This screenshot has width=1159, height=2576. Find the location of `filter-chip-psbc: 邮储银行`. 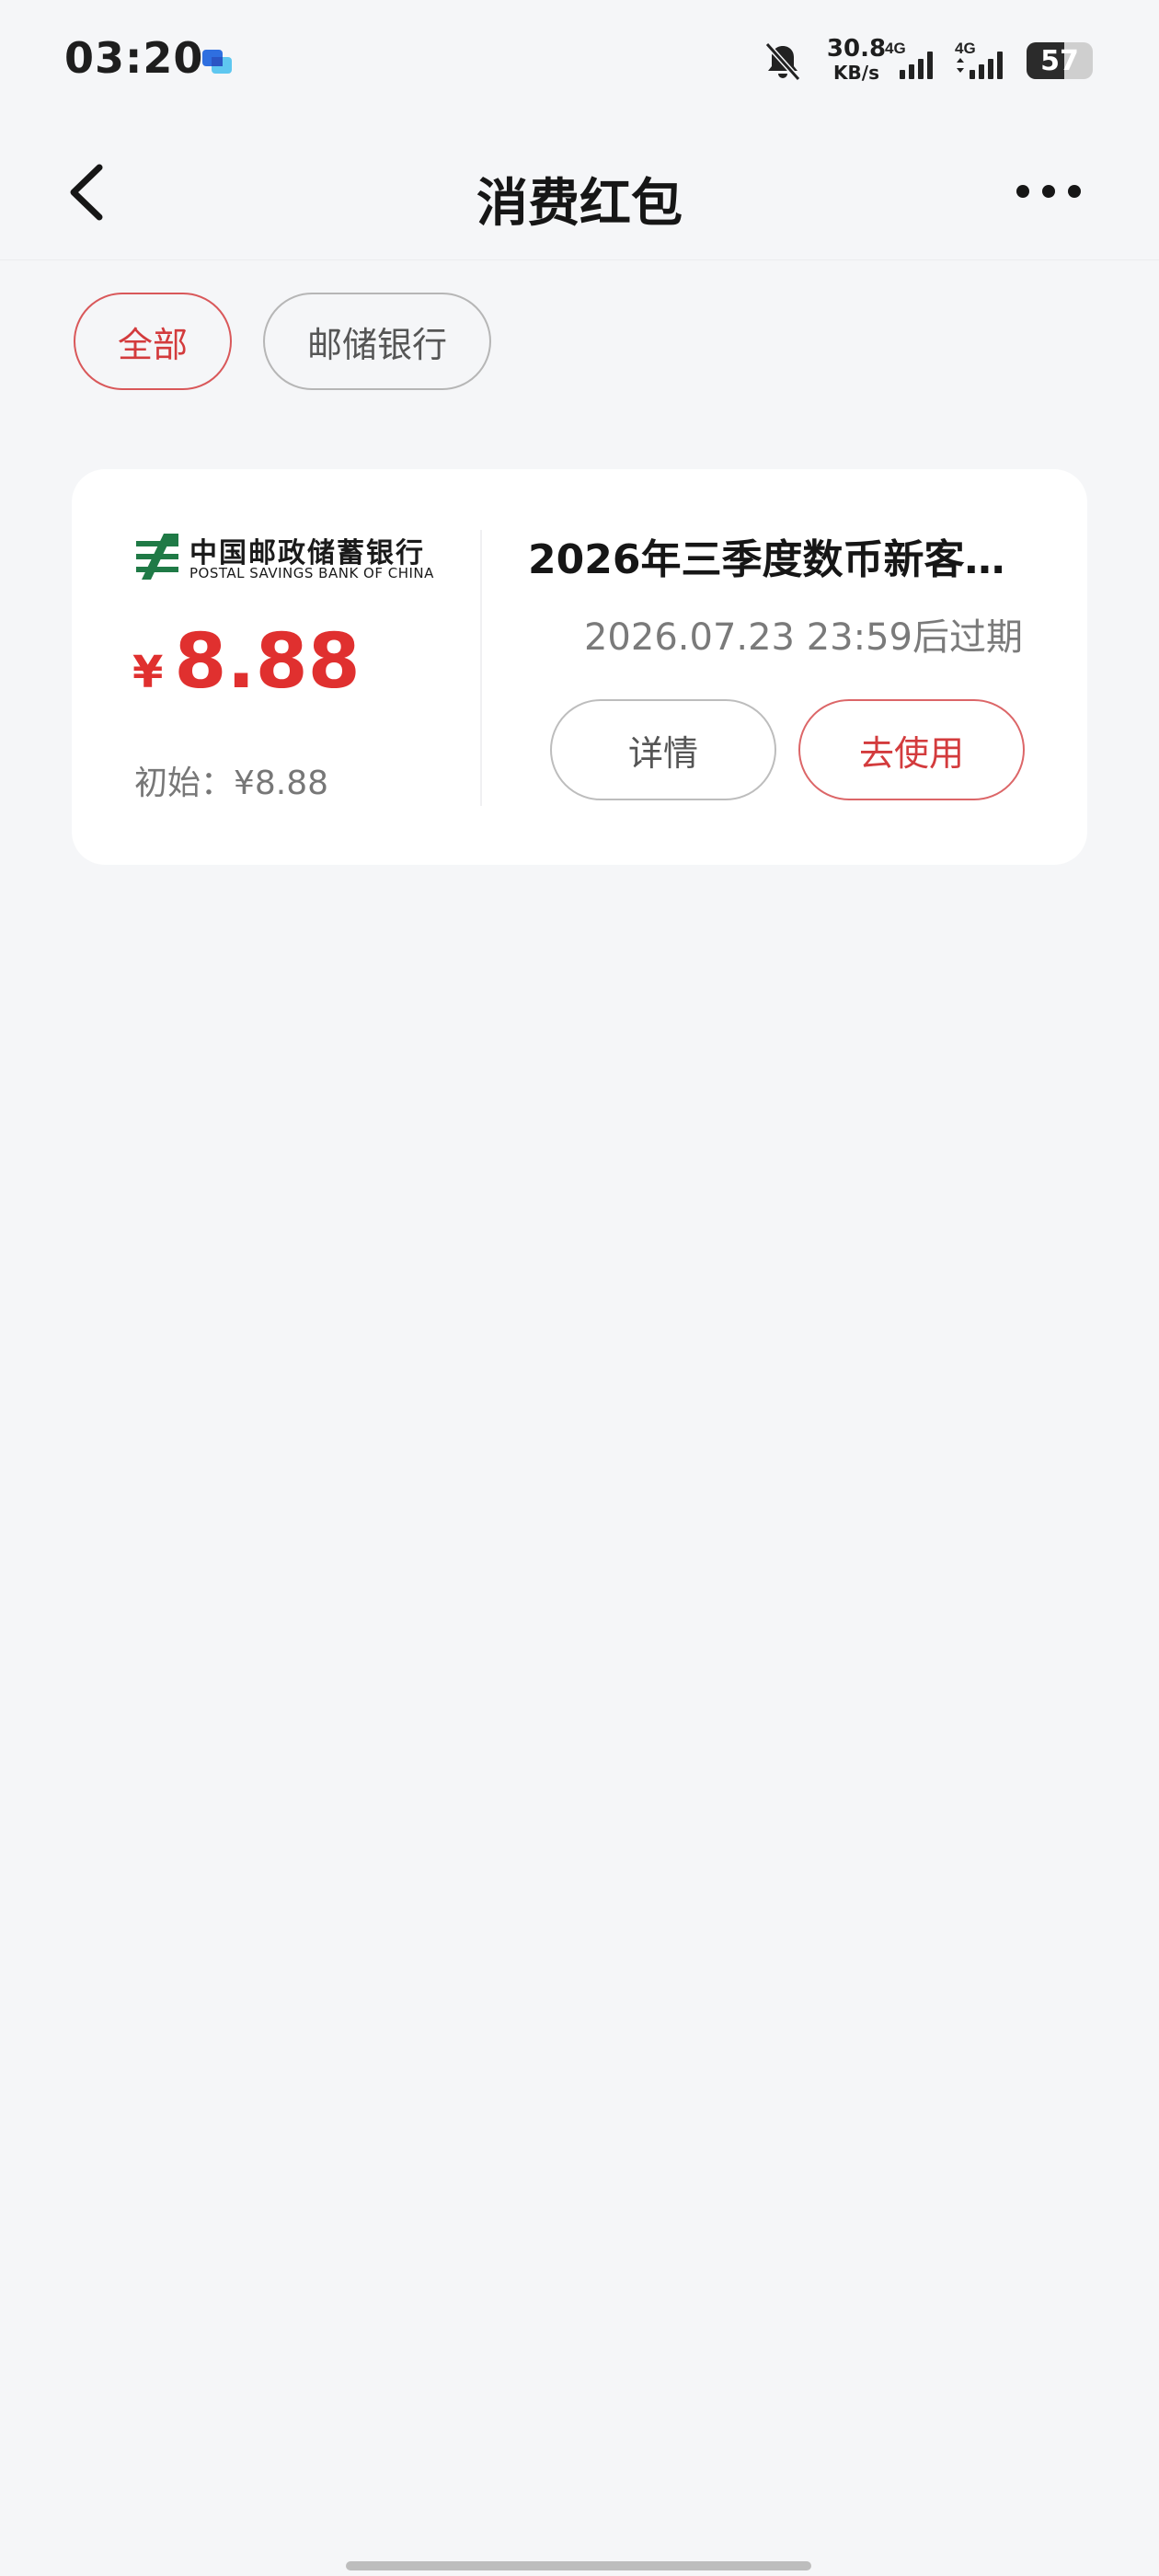

filter-chip-psbc: 邮储银行 is located at coordinates (377, 341).